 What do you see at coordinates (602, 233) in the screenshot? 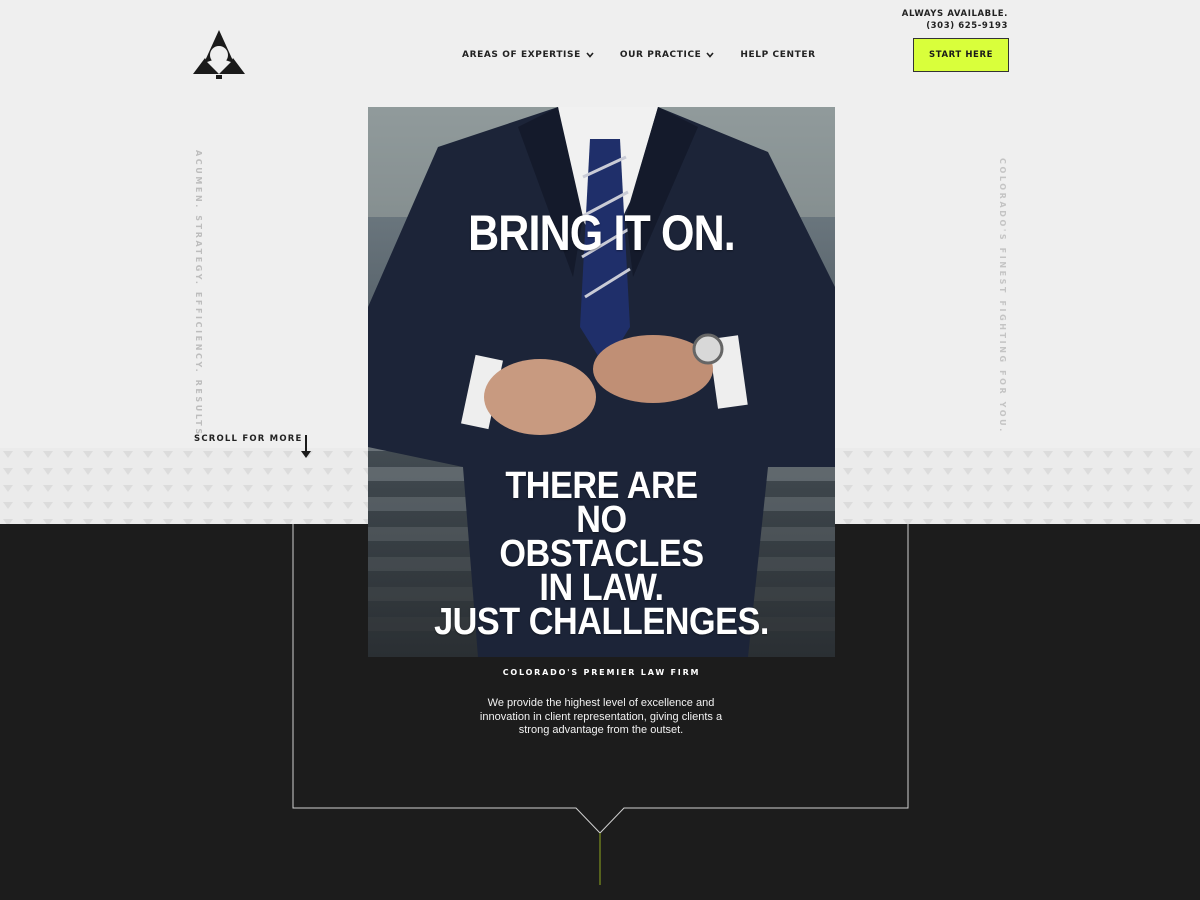
I see `hero-headline: BRING IT ON.` at bounding box center [602, 233].